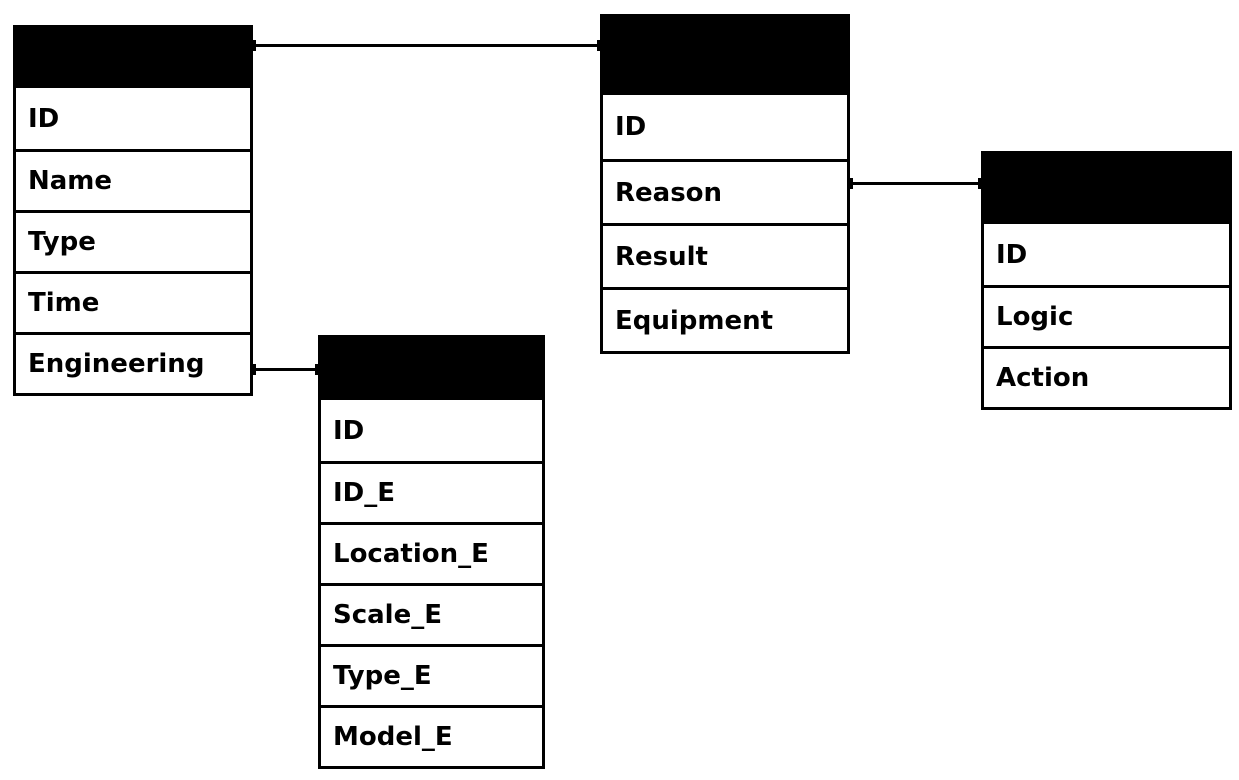  Describe the element at coordinates (431, 735) in the screenshot. I see `entity-field-row: Model_E` at that location.